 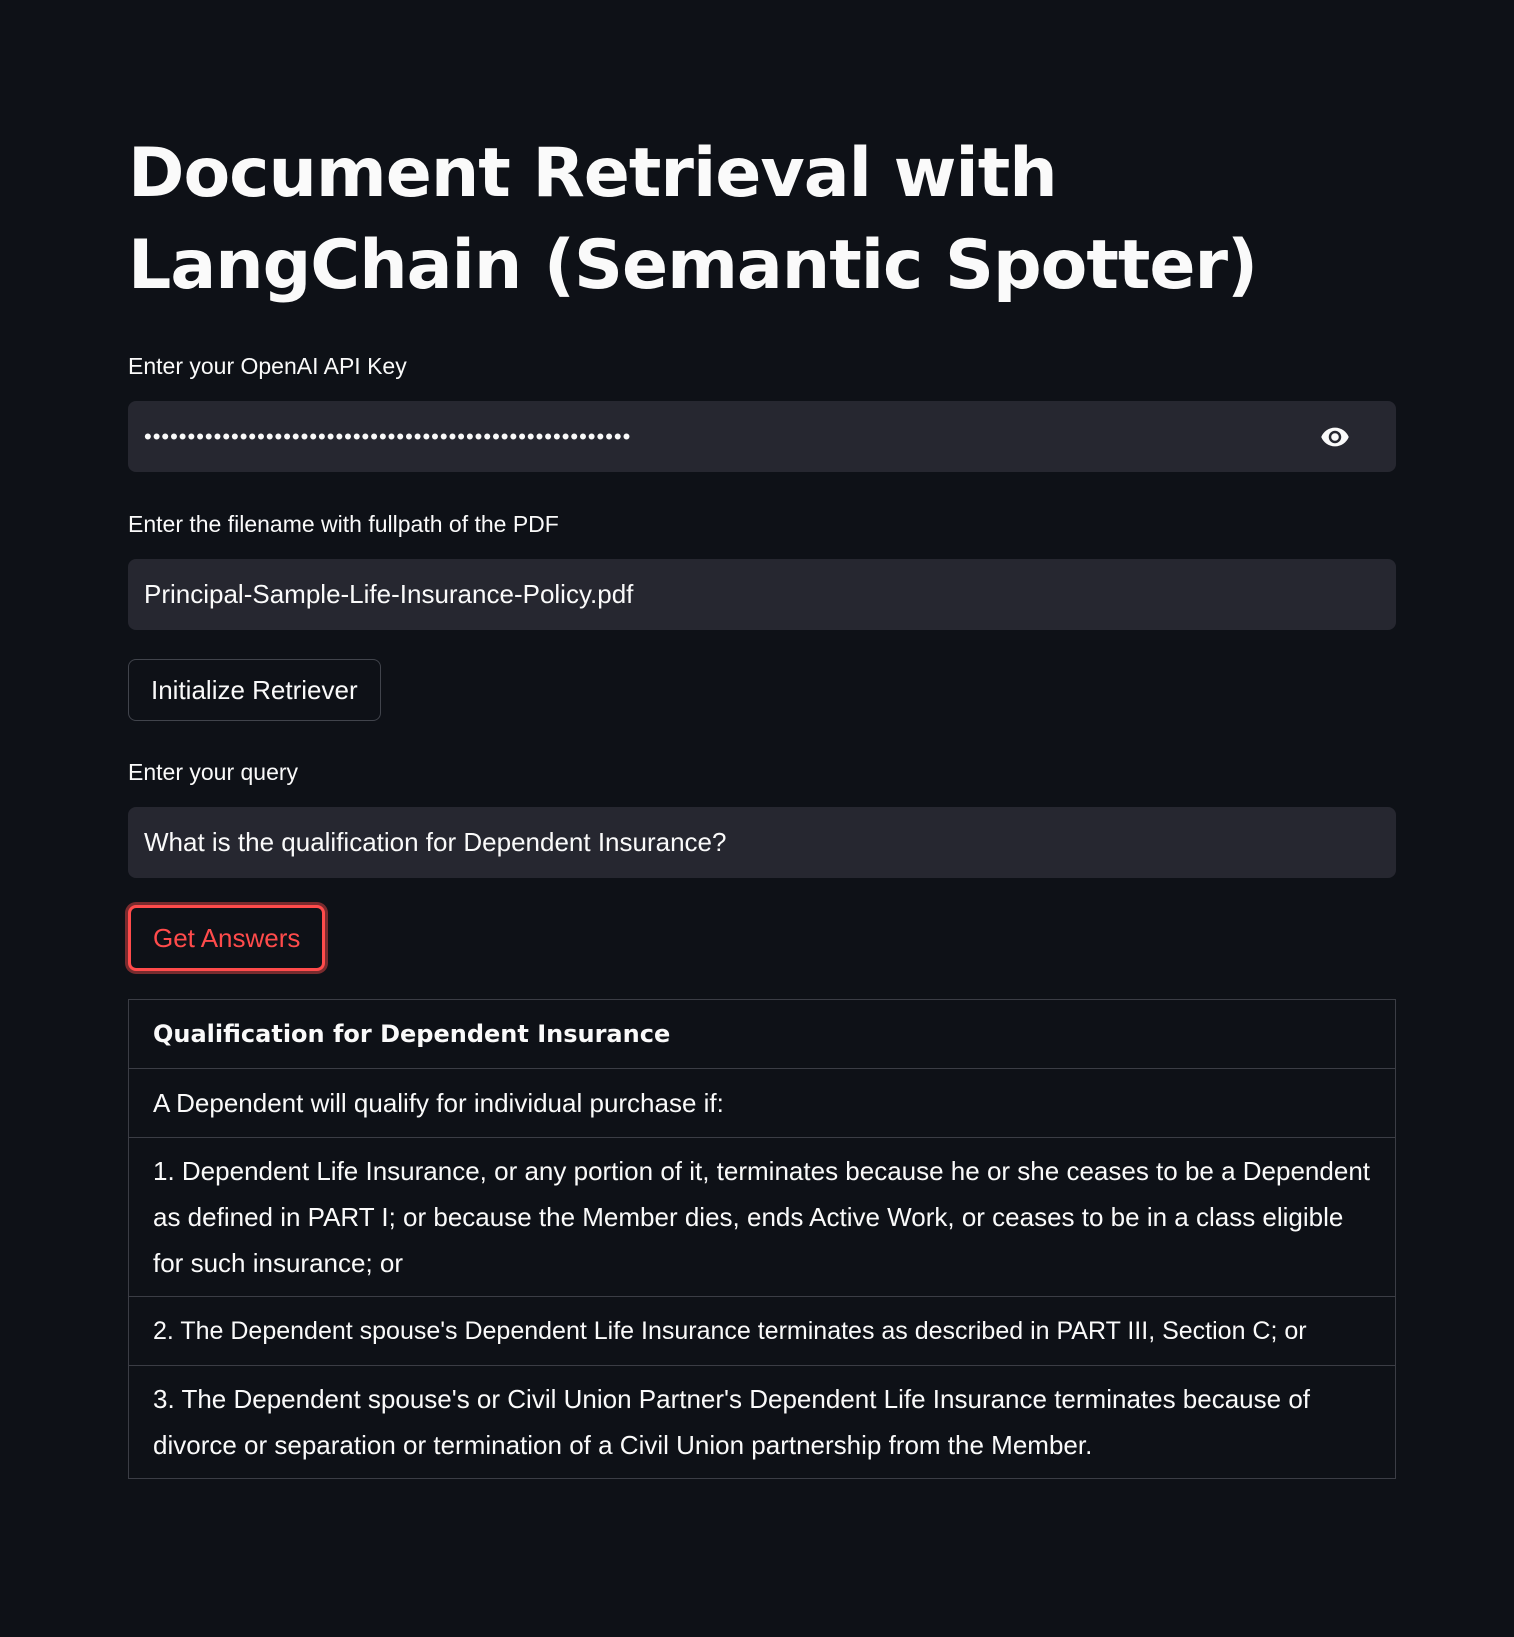 What do you see at coordinates (213, 772) in the screenshot?
I see `query-label: Enter your query` at bounding box center [213, 772].